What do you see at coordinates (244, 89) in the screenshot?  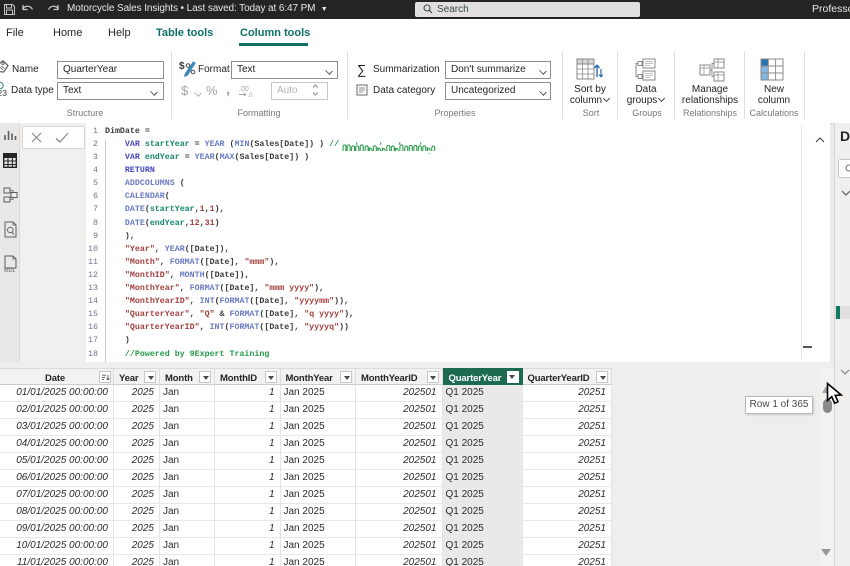 I see `svg-text: .00` at bounding box center [244, 89].